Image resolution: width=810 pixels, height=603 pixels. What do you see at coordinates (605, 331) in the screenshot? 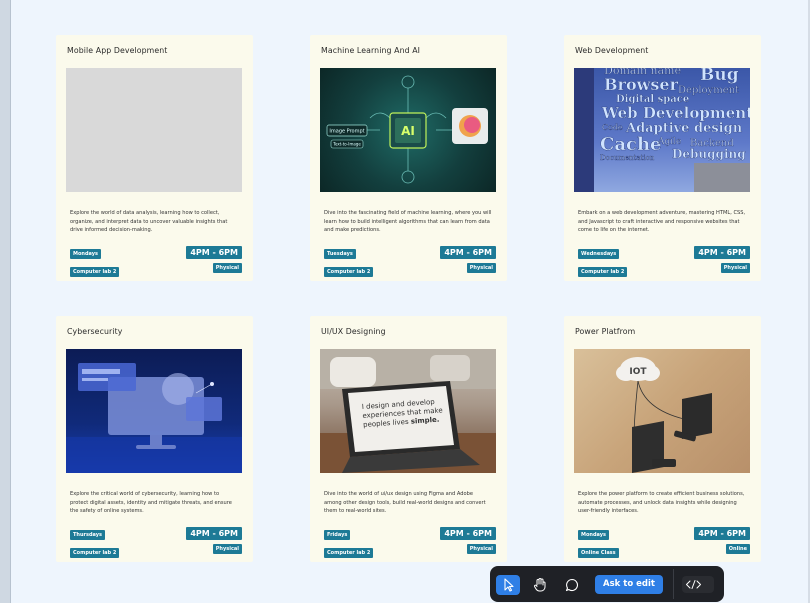
I see `course-title: Power Platfrom` at bounding box center [605, 331].